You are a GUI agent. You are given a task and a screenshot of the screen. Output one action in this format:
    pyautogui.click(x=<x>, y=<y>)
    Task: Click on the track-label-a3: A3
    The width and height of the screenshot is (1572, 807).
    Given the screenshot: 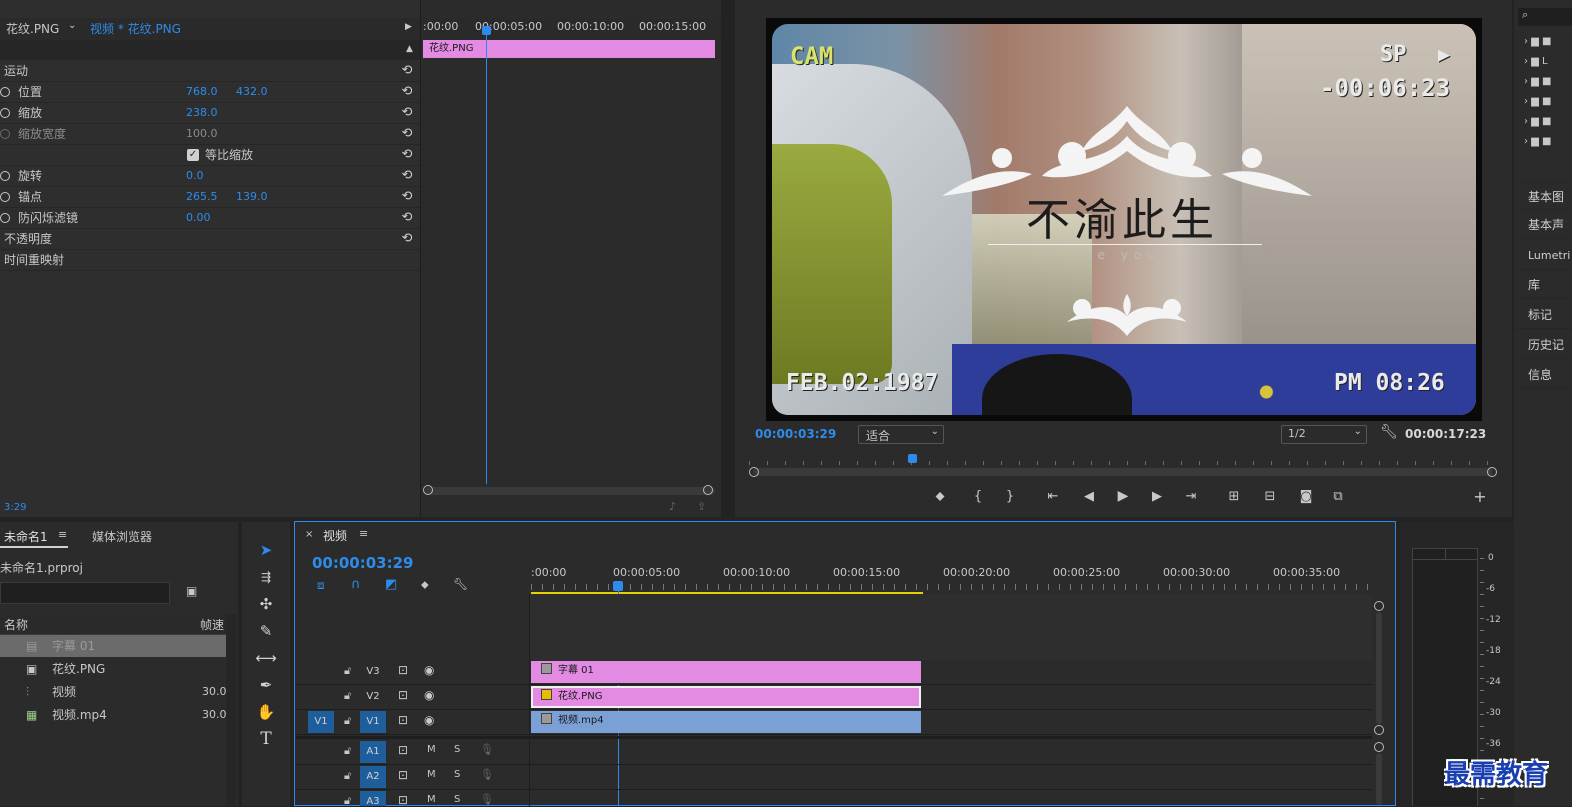 What is the action you would take?
    pyautogui.click(x=373, y=798)
    